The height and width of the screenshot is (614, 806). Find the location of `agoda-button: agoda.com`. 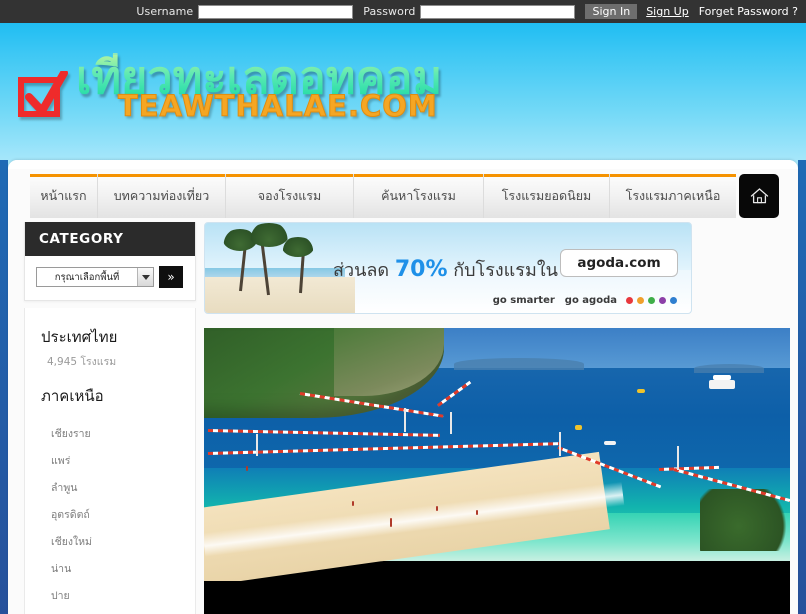

agoda-button: agoda.com is located at coordinates (619, 263).